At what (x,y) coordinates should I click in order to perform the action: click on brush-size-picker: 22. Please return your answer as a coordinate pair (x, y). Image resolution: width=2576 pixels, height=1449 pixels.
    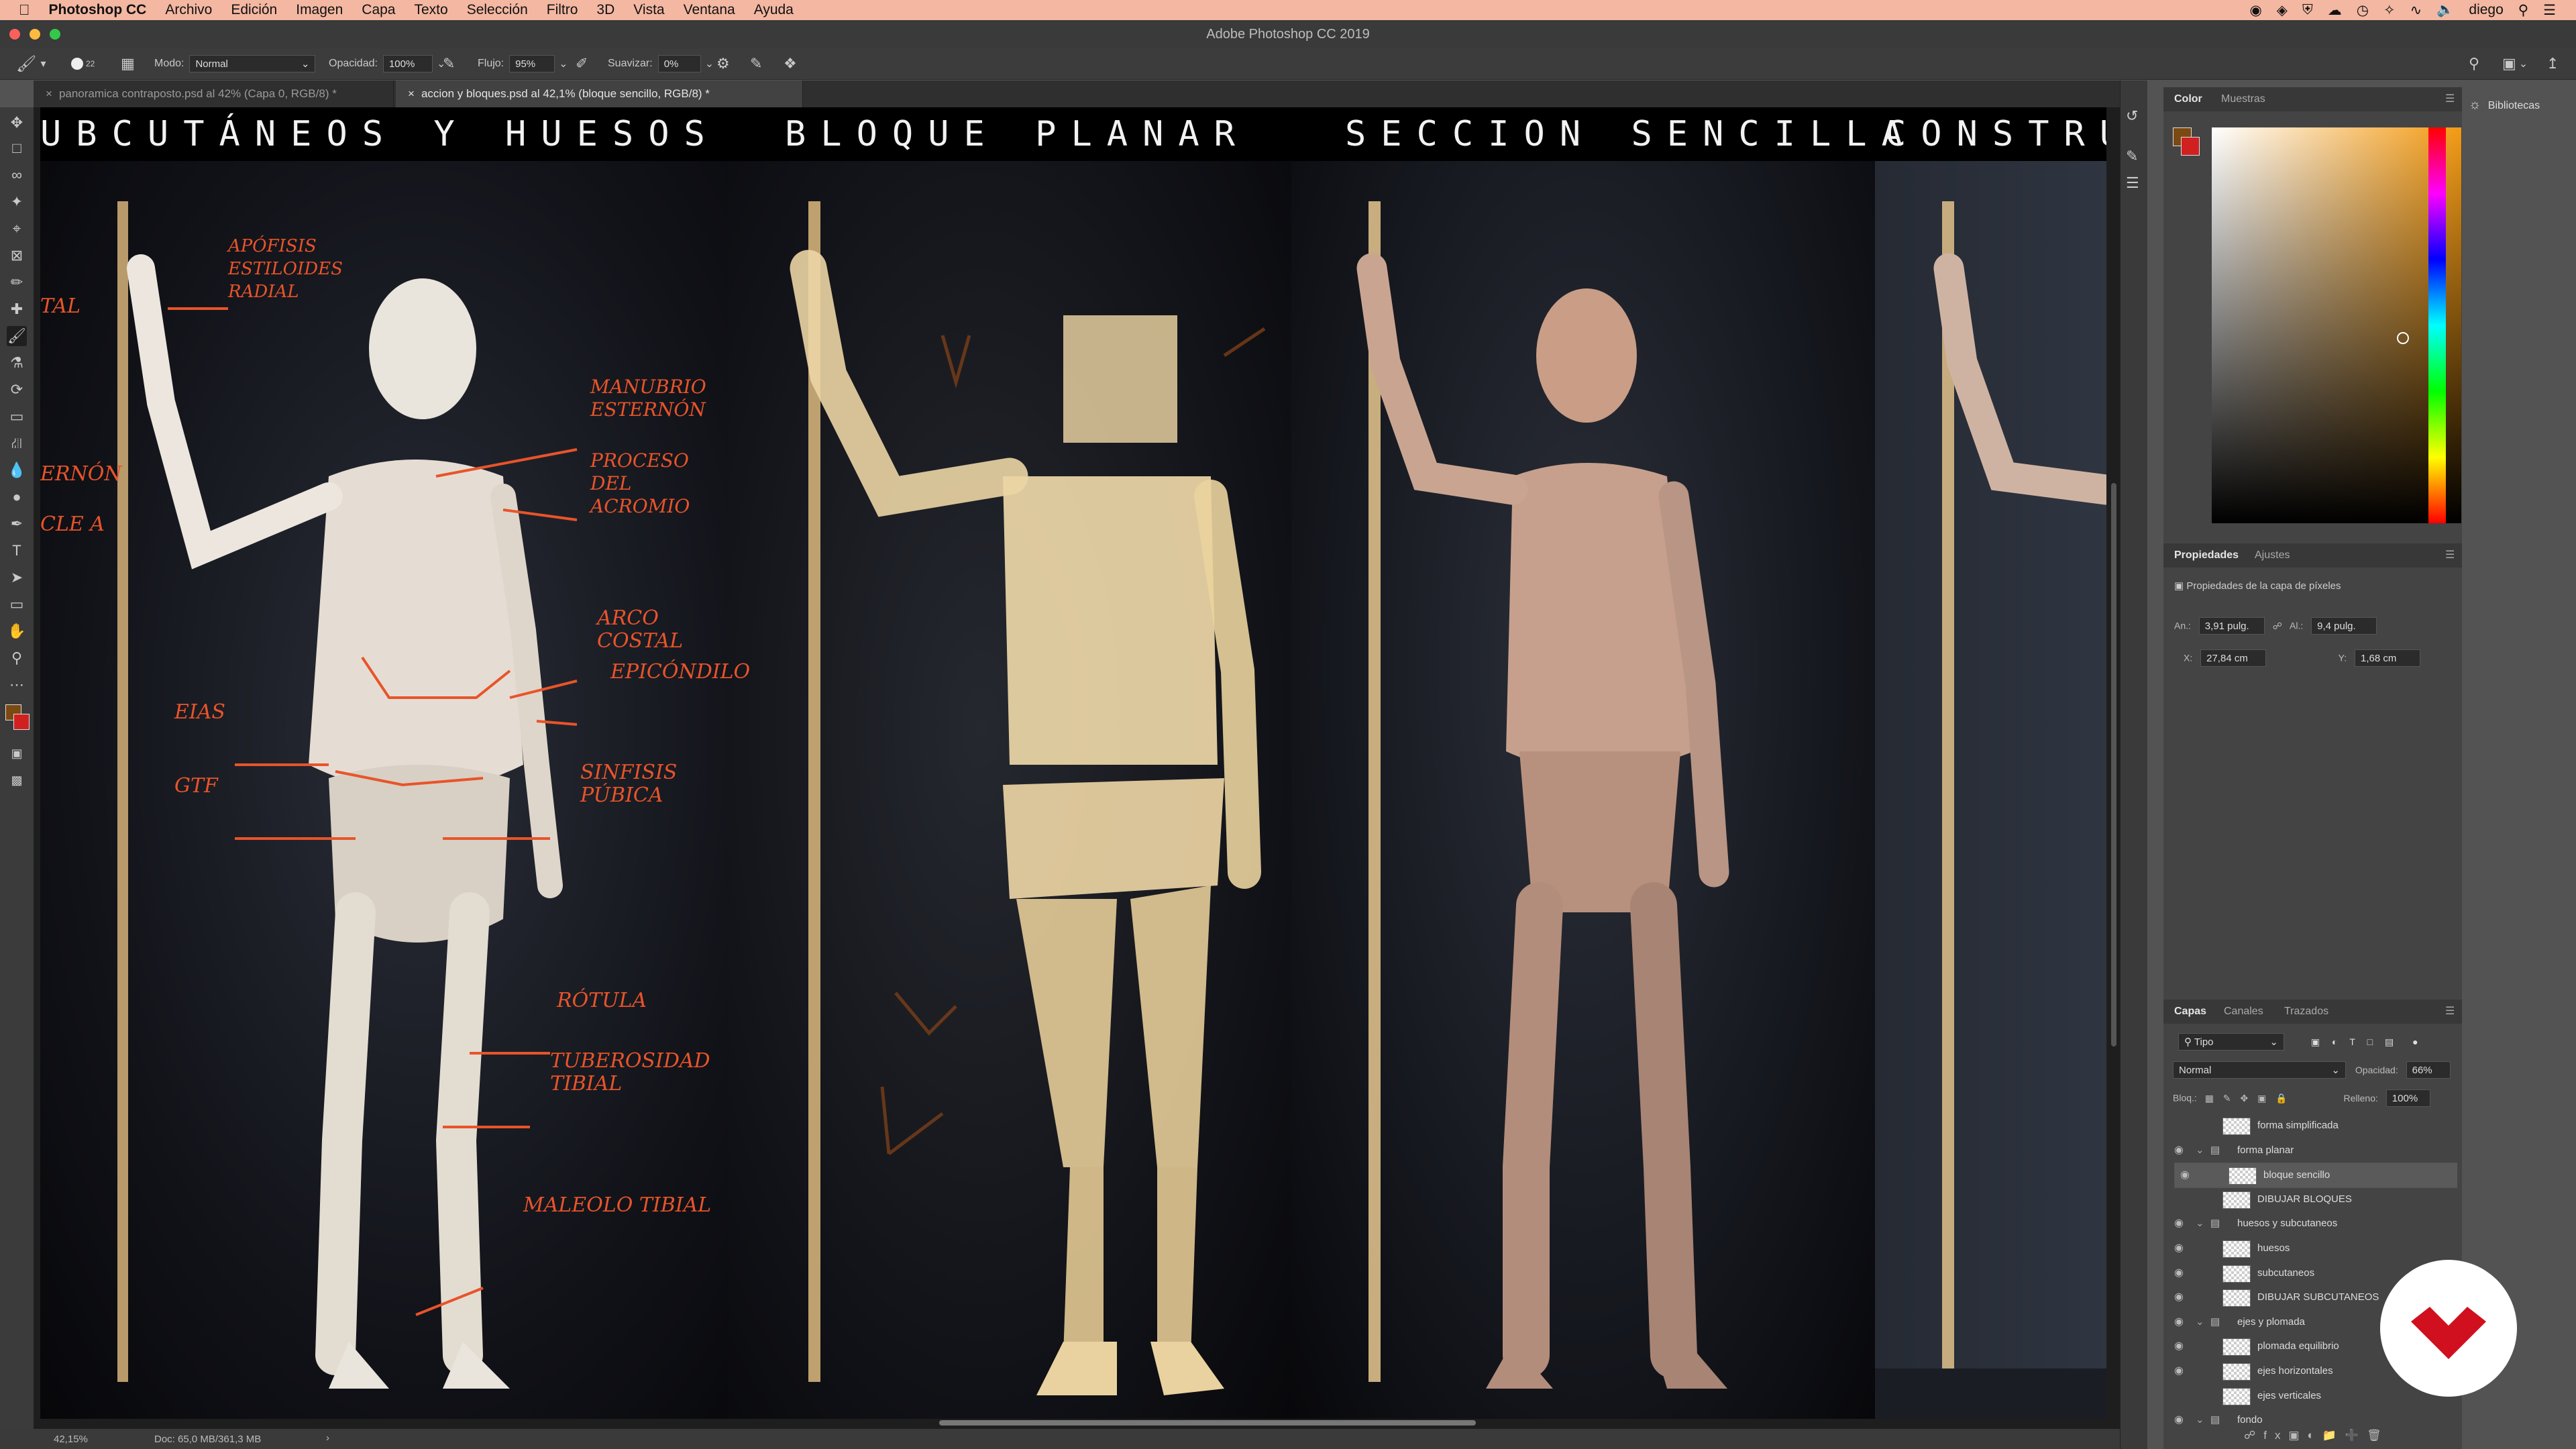
    Looking at the image, I should click on (83, 63).